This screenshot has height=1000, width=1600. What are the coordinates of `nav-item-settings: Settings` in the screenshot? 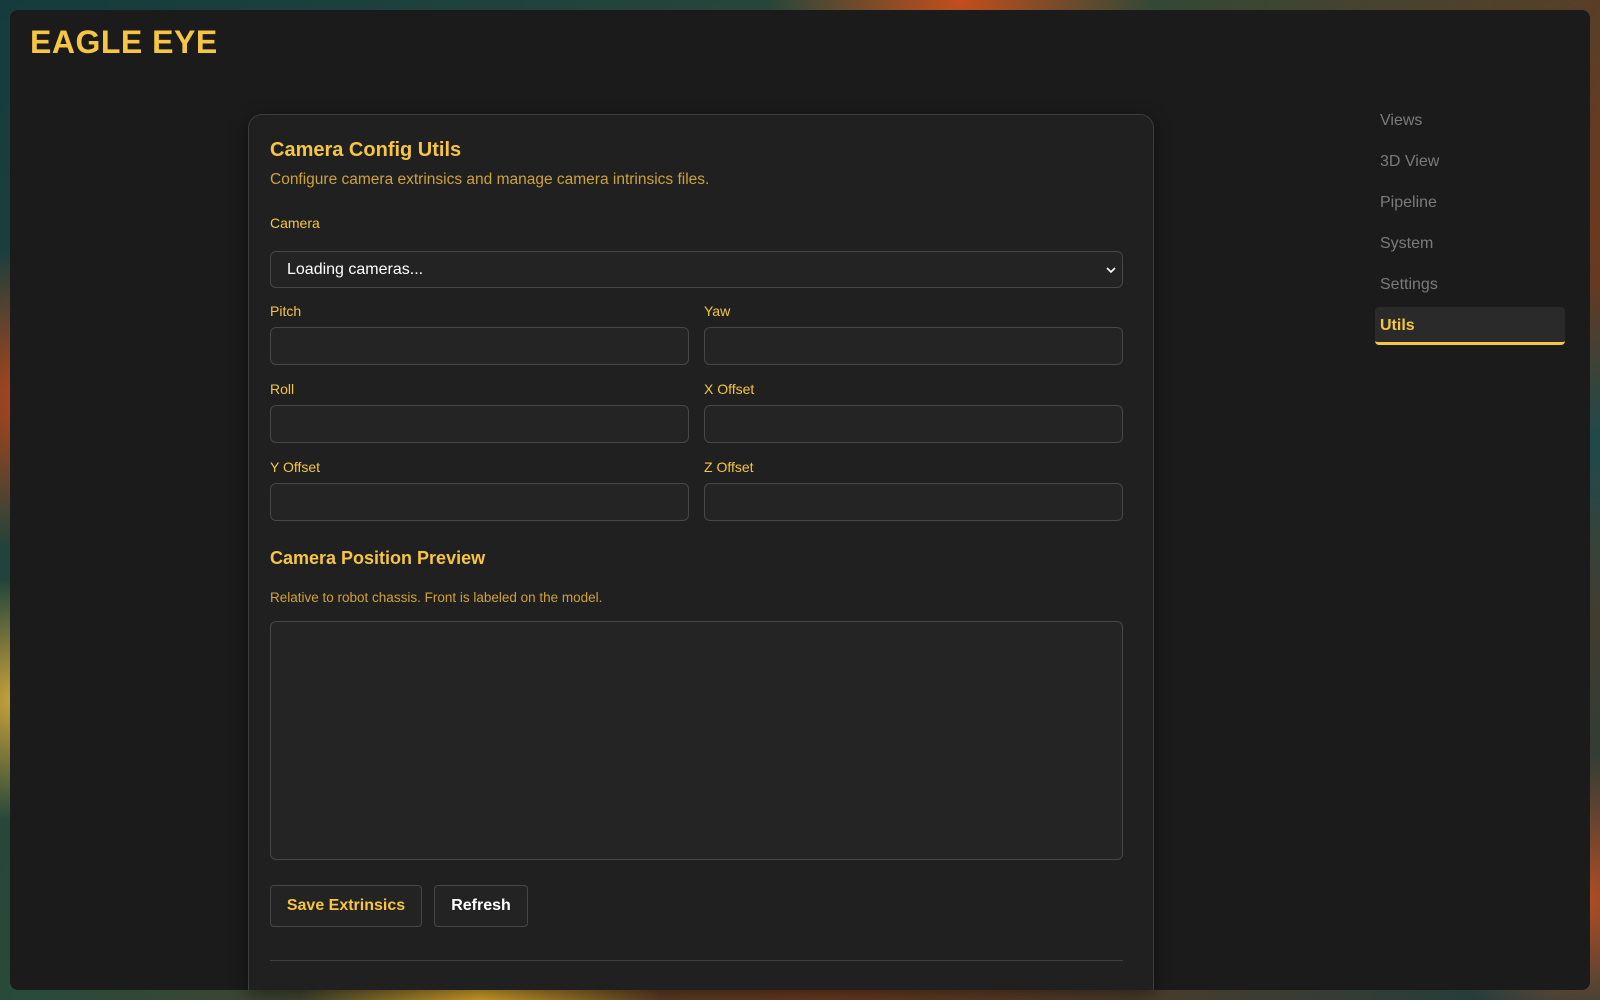 It's located at (1470, 285).